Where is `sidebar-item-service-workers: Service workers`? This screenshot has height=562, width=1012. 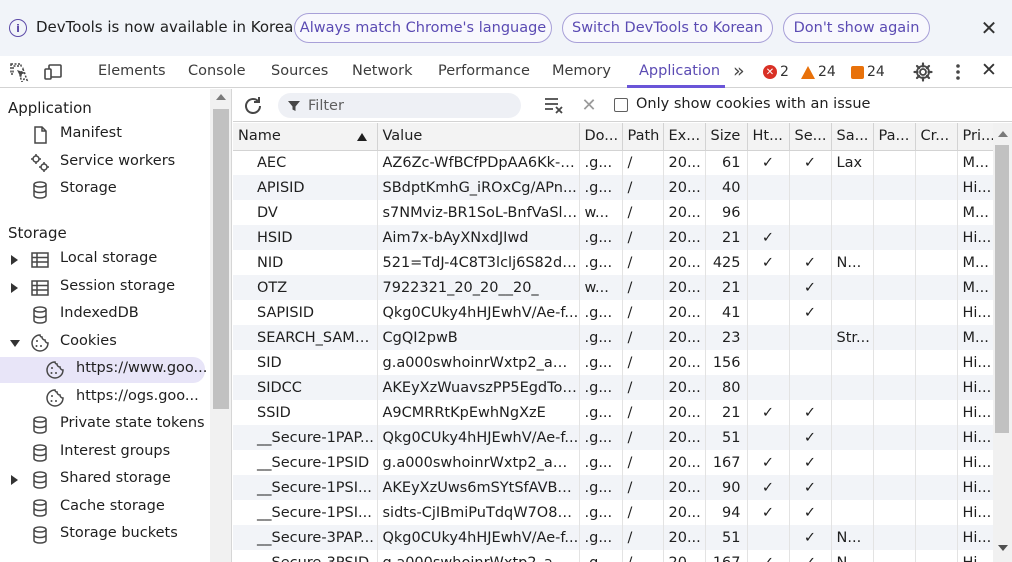 sidebar-item-service-workers: Service workers is located at coordinates (102, 163).